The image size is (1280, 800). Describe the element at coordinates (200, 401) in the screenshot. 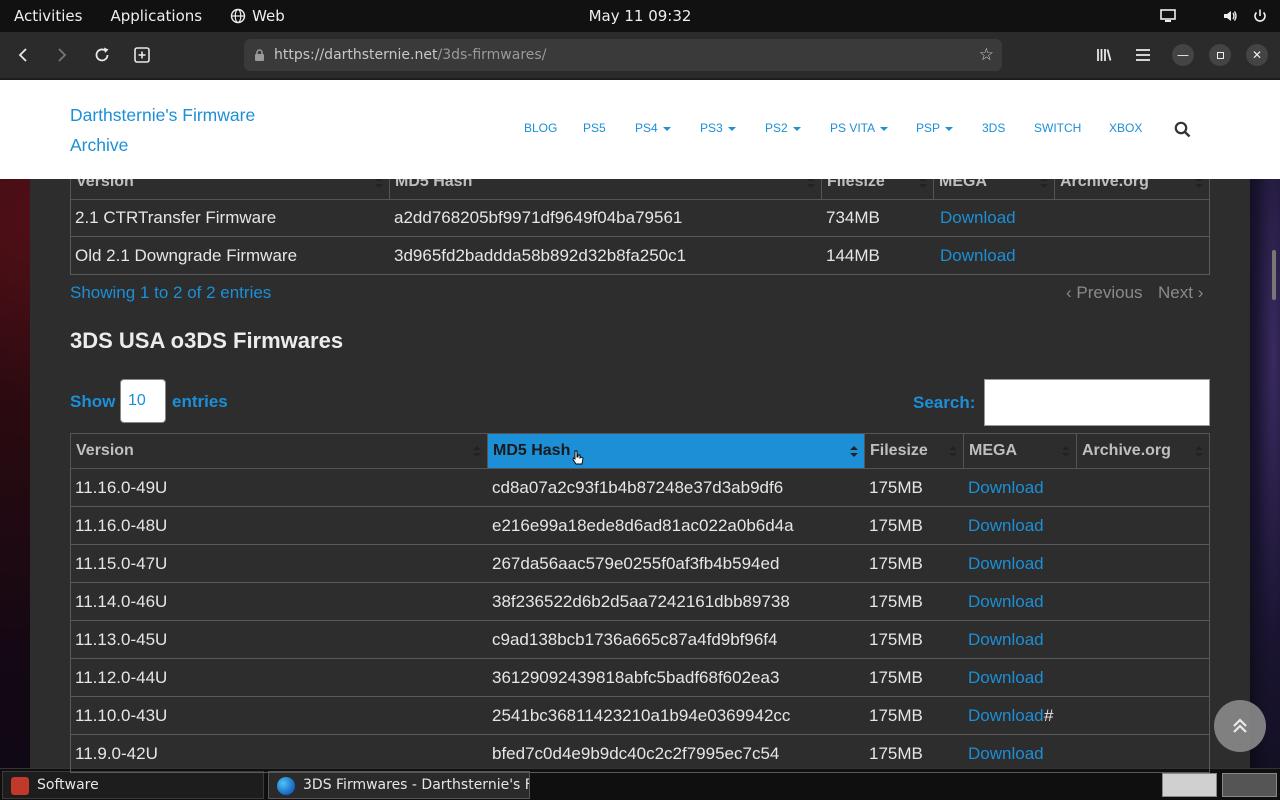

I see `entries-label: entries` at that location.